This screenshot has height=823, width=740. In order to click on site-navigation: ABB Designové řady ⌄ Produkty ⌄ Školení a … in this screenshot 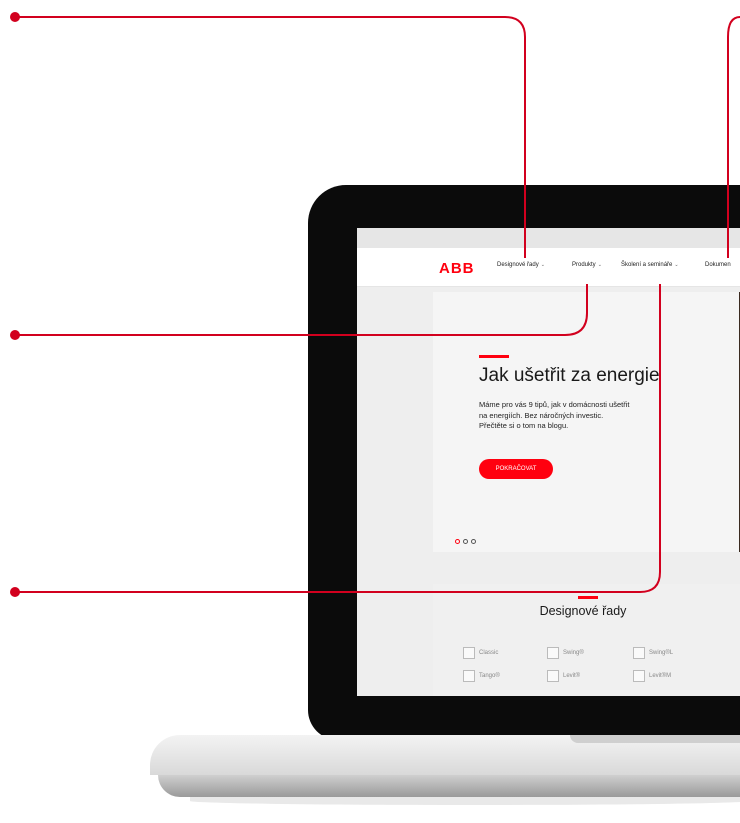, I will do `click(548, 267)`.